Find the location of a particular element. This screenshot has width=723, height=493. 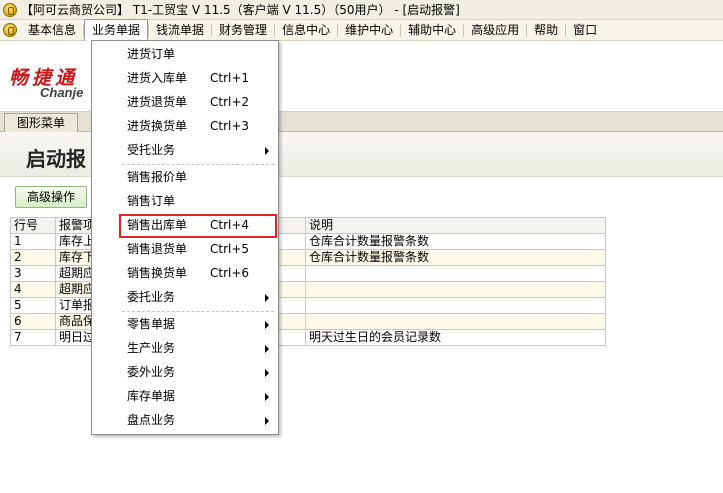

menu-item-sales-exchange: 销售换货单 Ctrl+6 is located at coordinates (185, 273).